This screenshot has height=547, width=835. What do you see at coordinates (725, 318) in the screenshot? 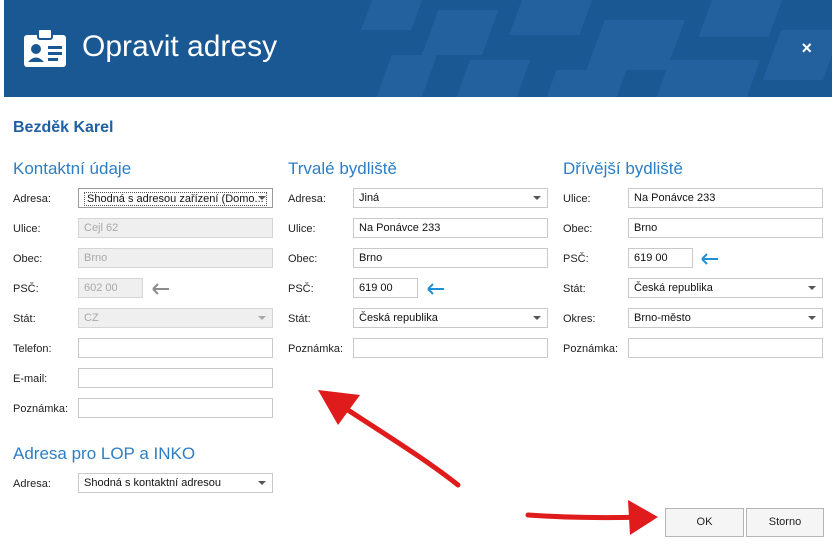
I see `previous-okres-select: Brno-město` at bounding box center [725, 318].